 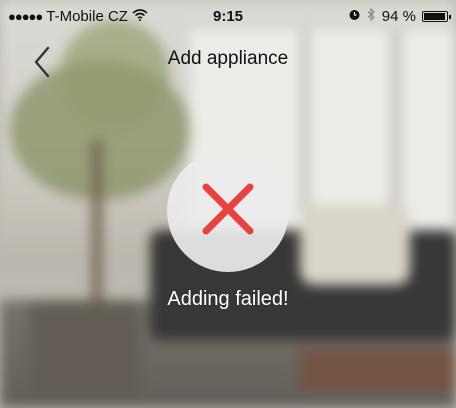 What do you see at coordinates (371, 16) in the screenshot?
I see `bluetooth-icon` at bounding box center [371, 16].